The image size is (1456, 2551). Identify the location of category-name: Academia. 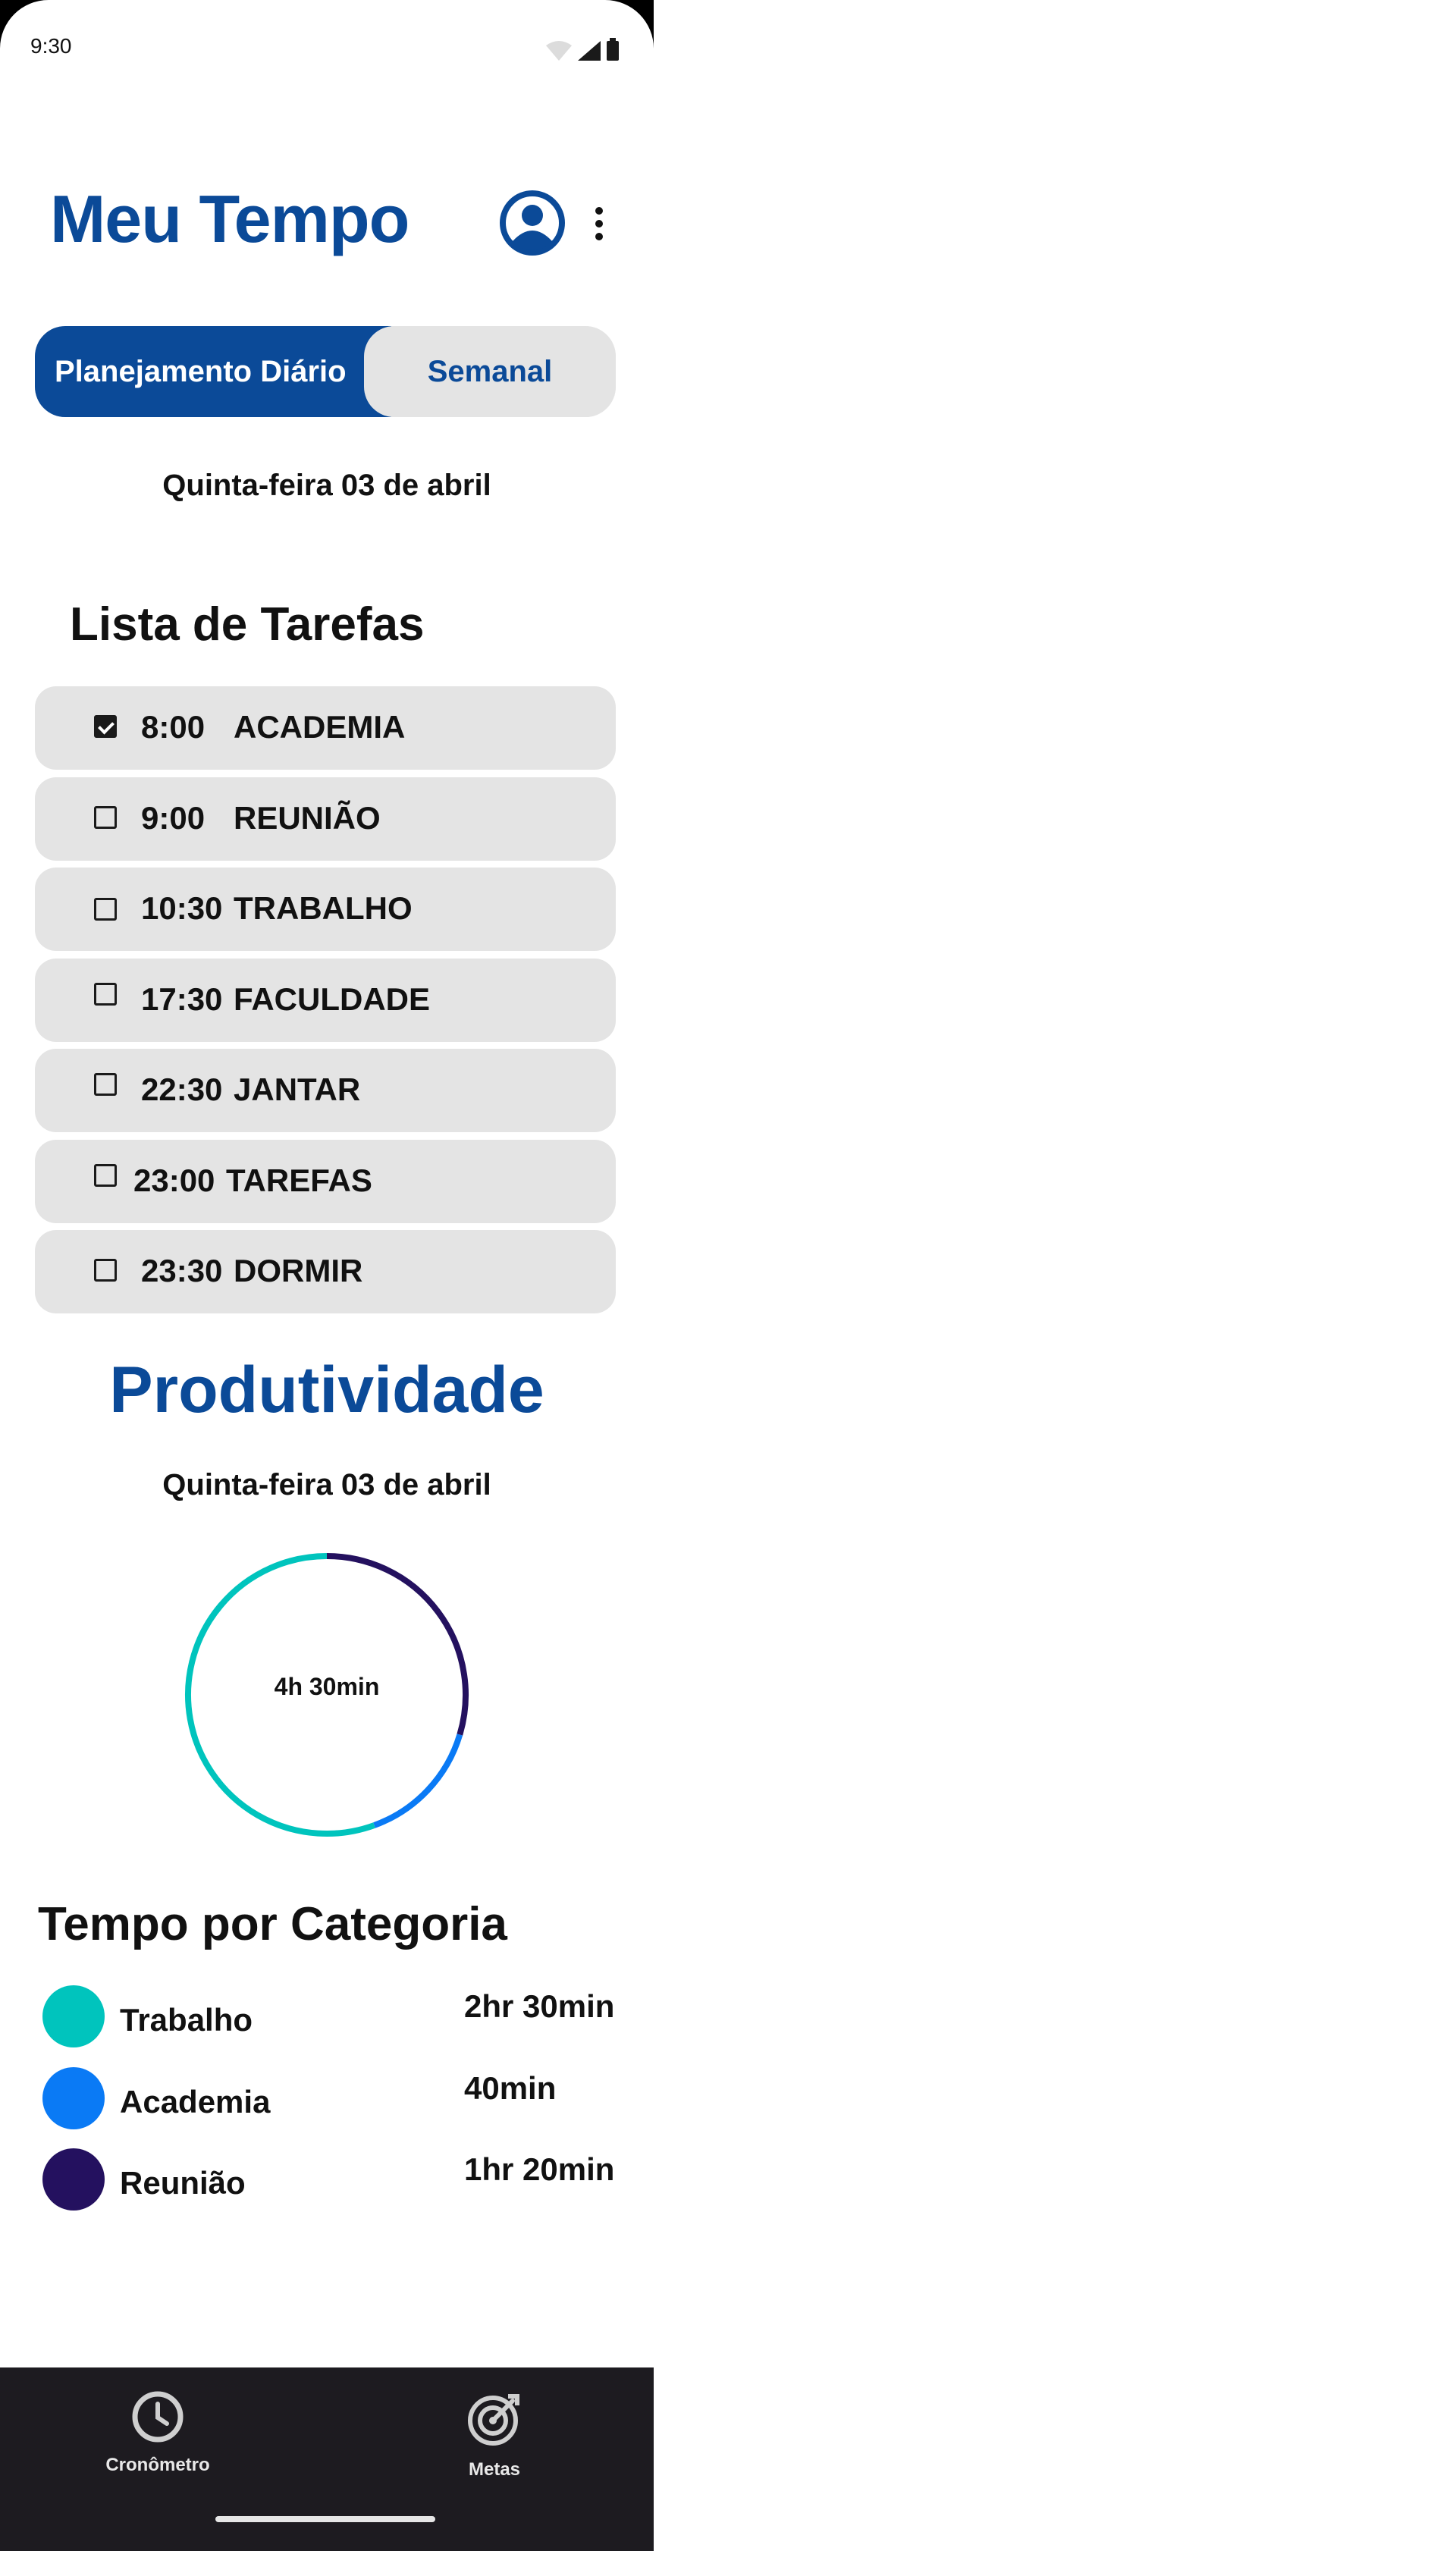
(195, 2102).